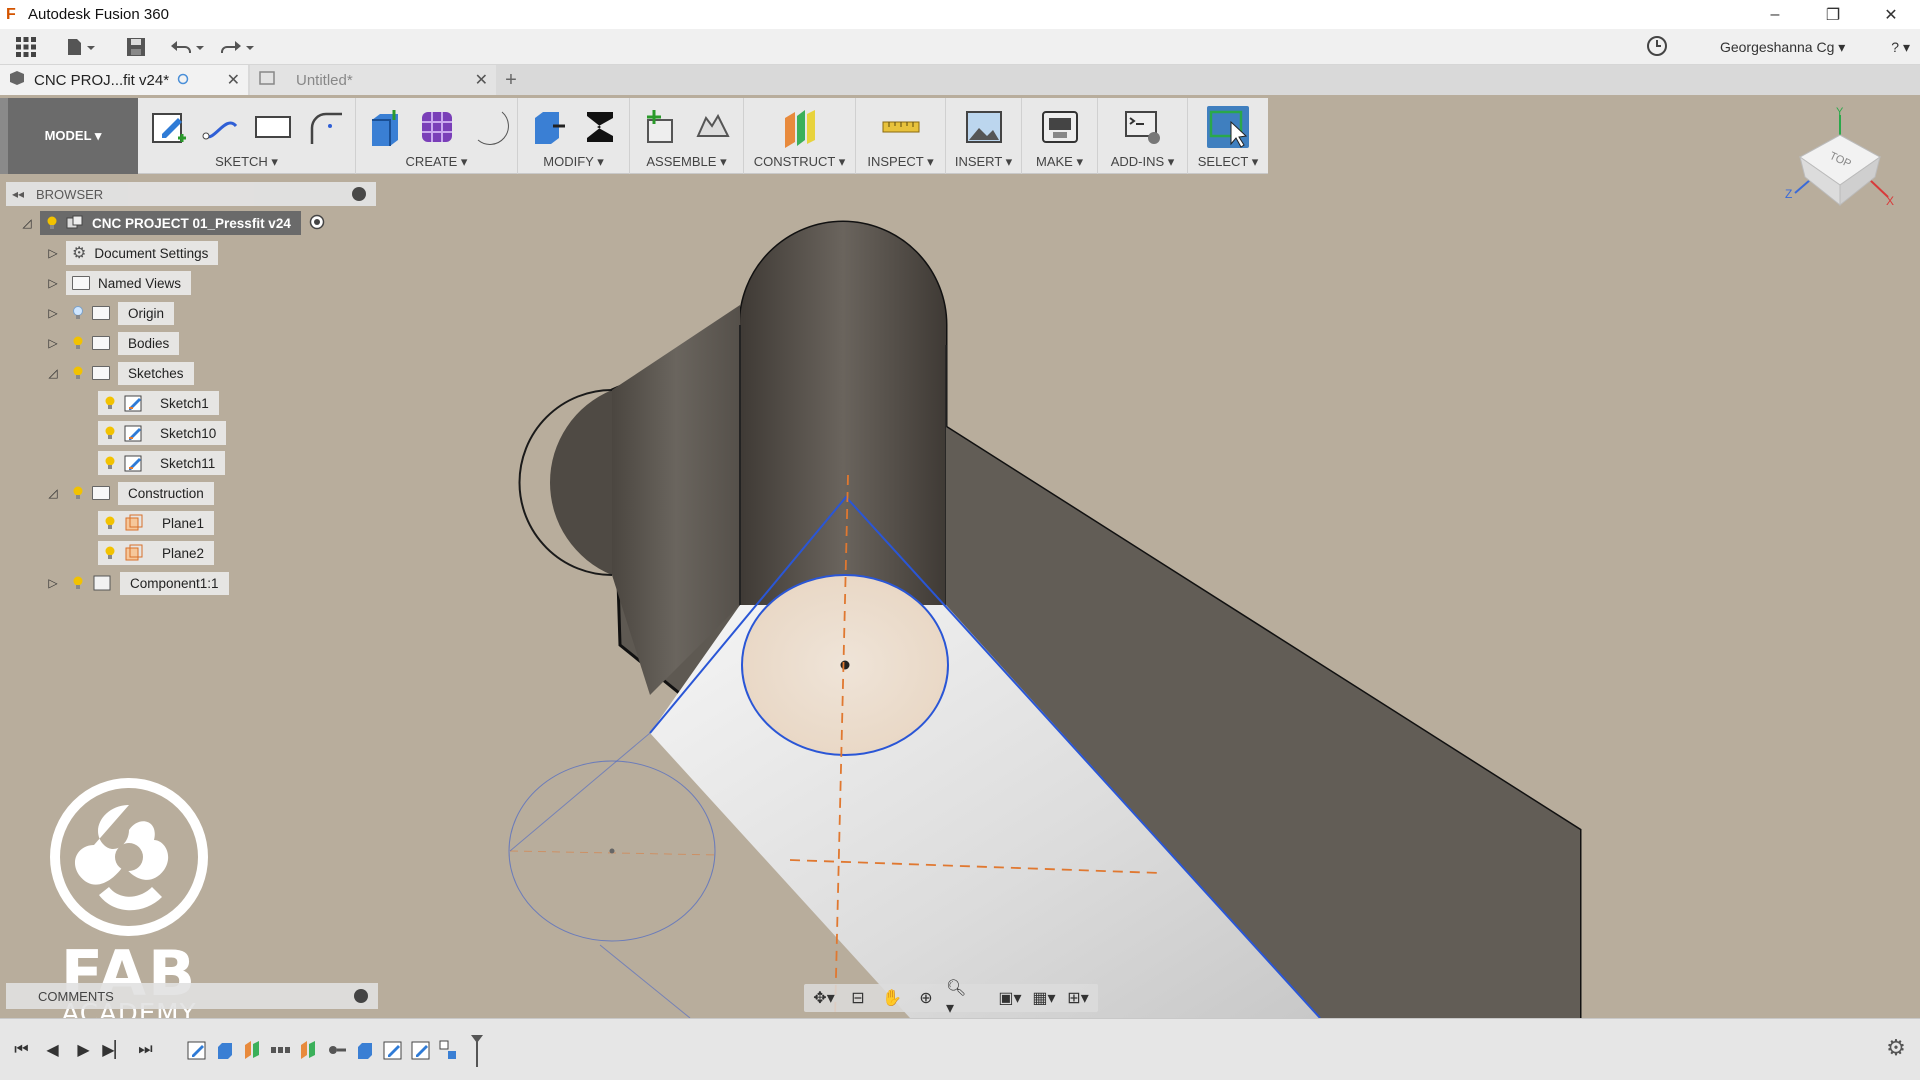 The image size is (1920, 1080). What do you see at coordinates (1143, 127) in the screenshot?
I see `scripts-addins-icon` at bounding box center [1143, 127].